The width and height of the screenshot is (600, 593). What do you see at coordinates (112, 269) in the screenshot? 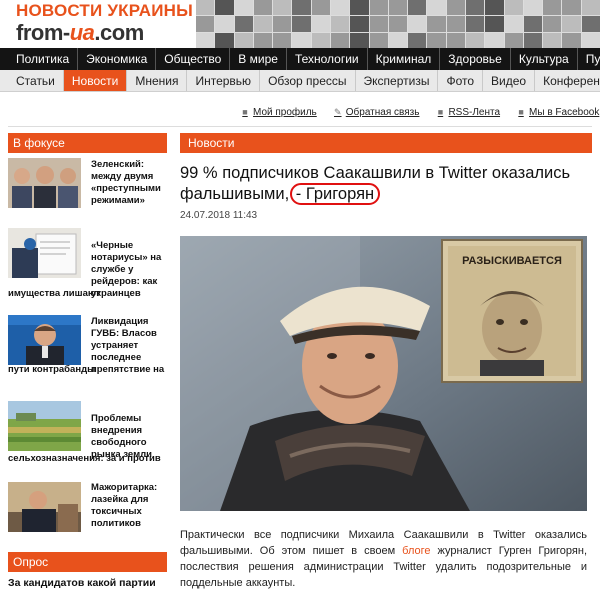
I see `focus-item-2-line: службе у` at bounding box center [112, 269].